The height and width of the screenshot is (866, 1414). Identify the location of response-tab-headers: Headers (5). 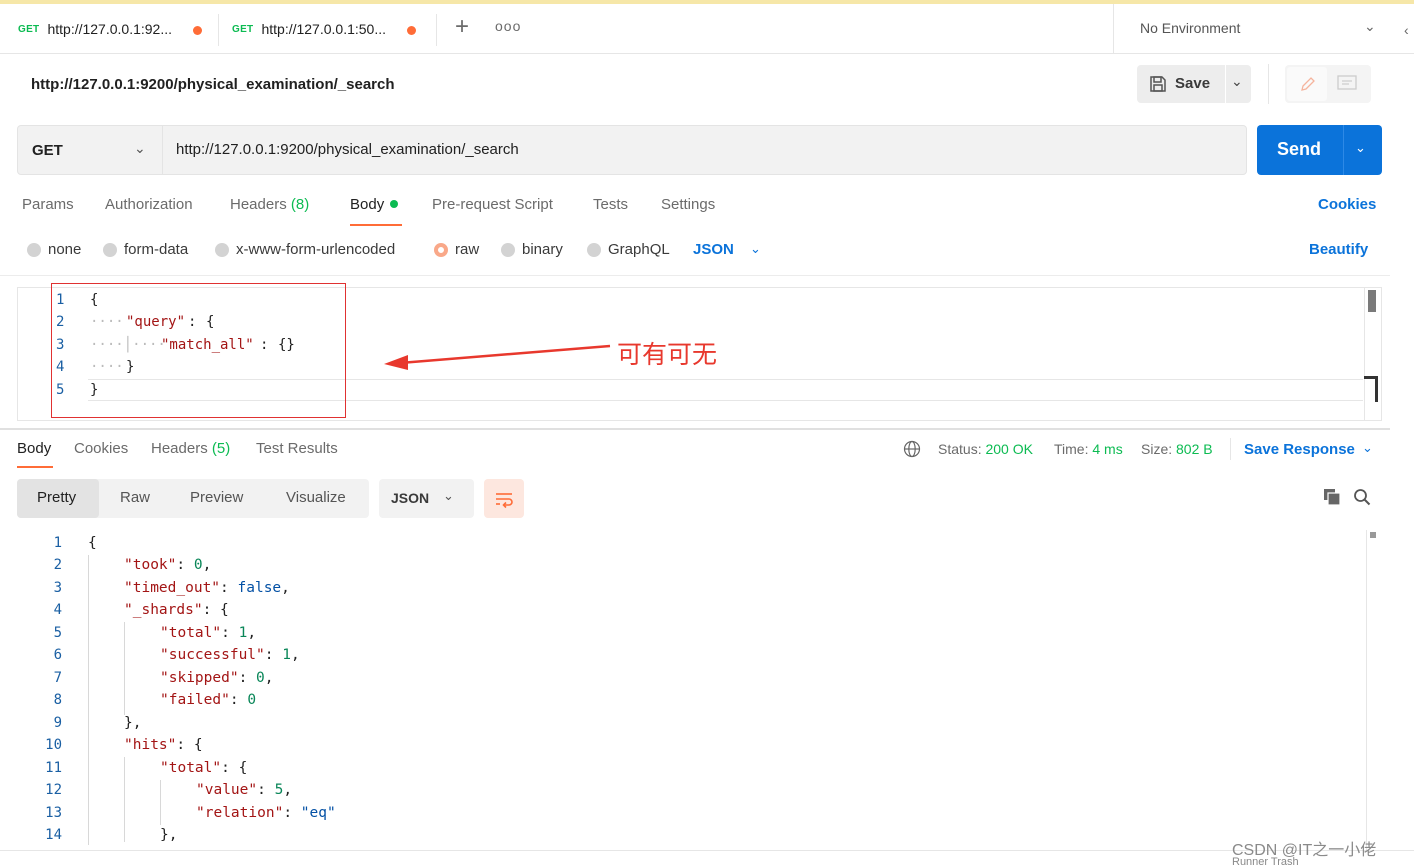
(190, 448).